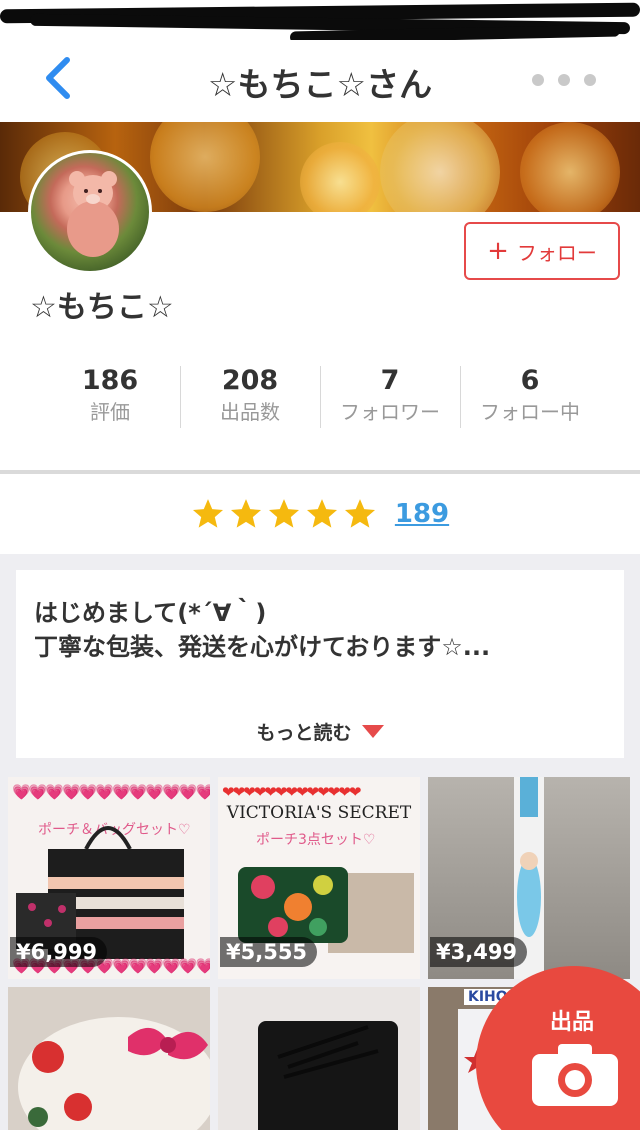  Describe the element at coordinates (556, 252) in the screenshot. I see `follow-label: フォロー` at that location.